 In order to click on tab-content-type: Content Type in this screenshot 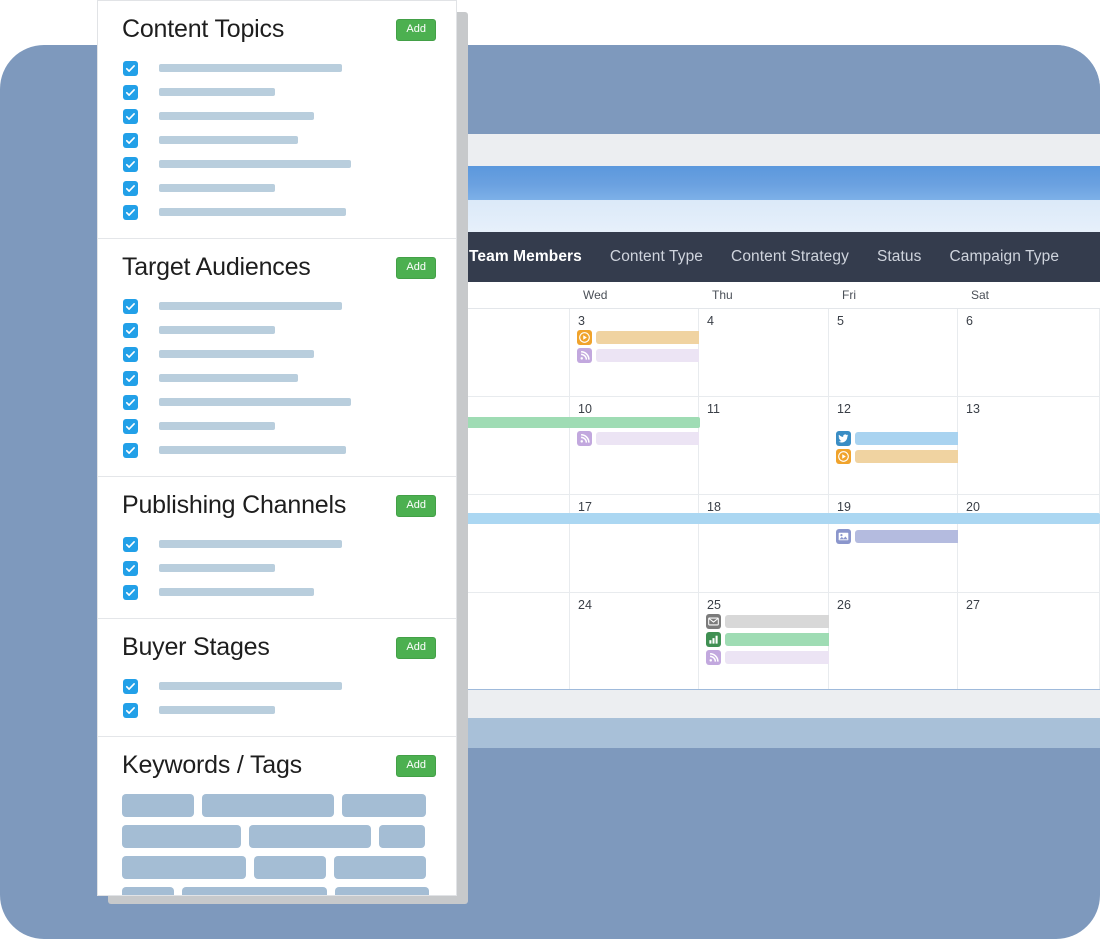, I will do `click(656, 257)`.